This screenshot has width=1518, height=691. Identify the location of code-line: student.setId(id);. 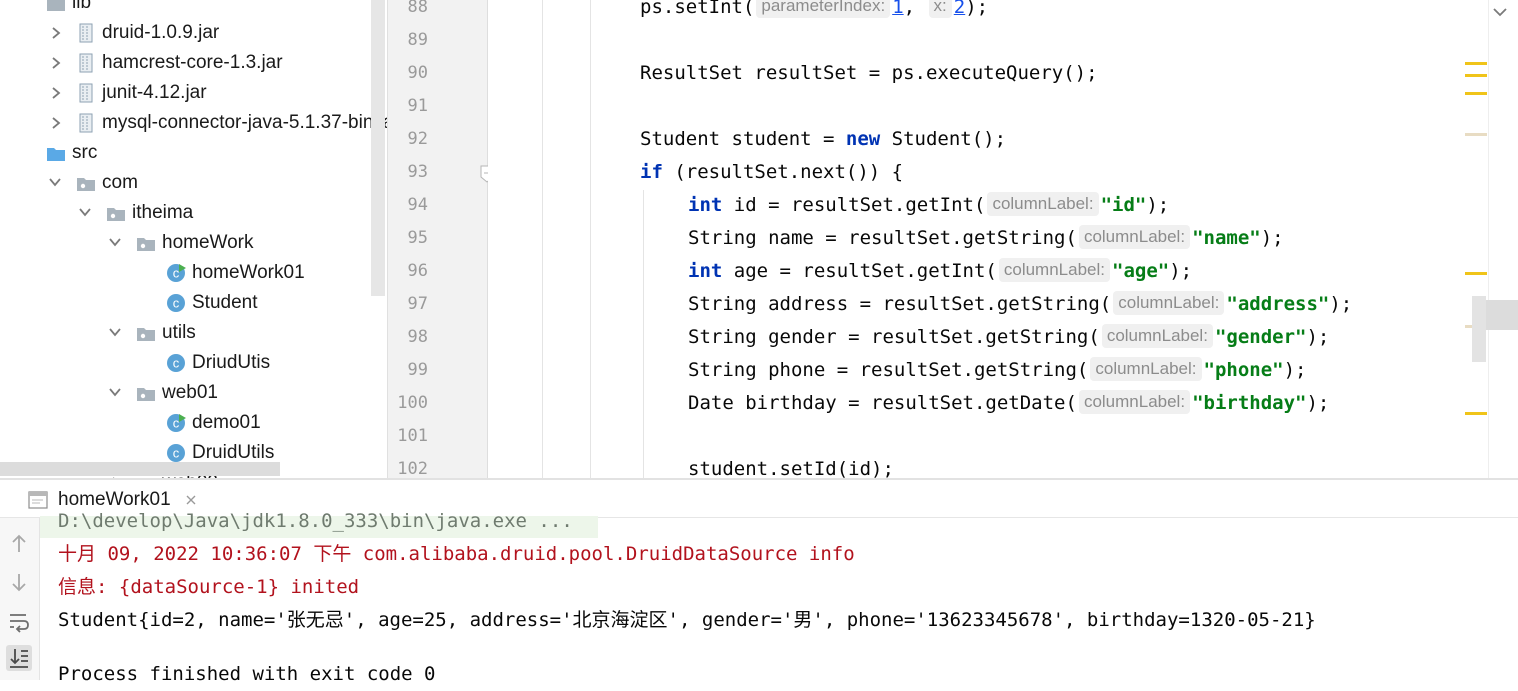
(791, 465).